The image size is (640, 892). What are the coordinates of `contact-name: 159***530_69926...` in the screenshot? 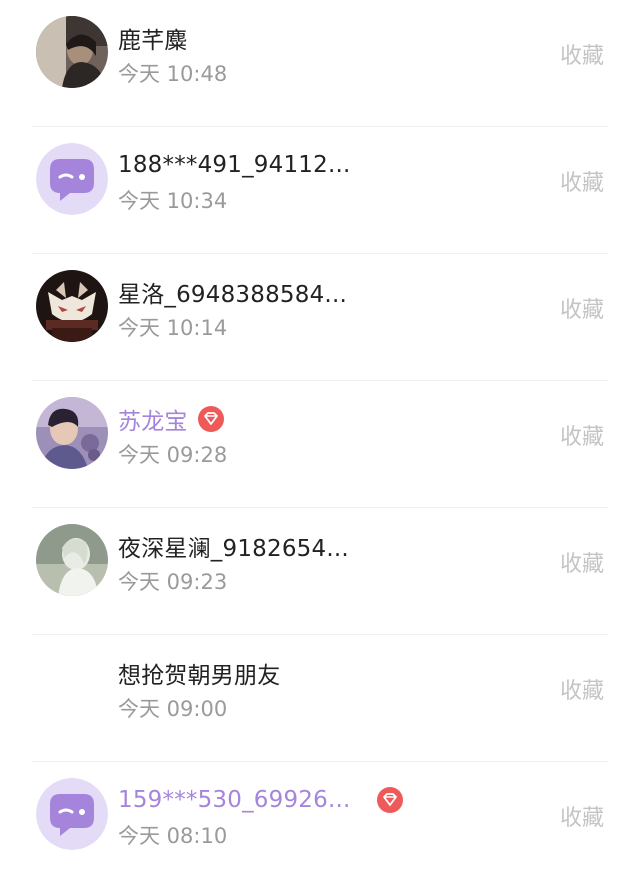 It's located at (234, 800).